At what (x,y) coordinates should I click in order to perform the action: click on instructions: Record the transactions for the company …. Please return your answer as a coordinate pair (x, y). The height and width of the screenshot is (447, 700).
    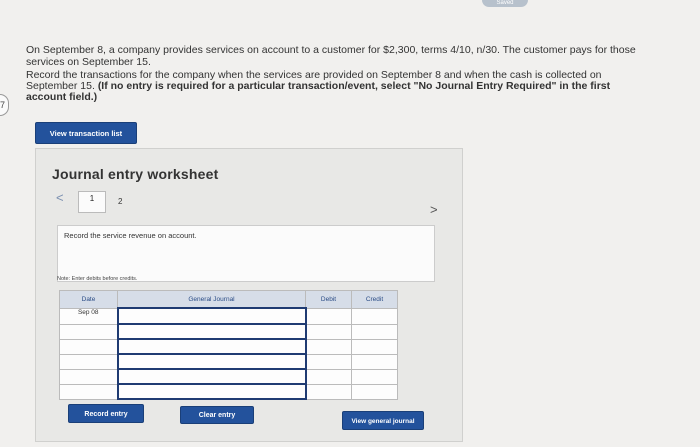
    Looking at the image, I should click on (333, 86).